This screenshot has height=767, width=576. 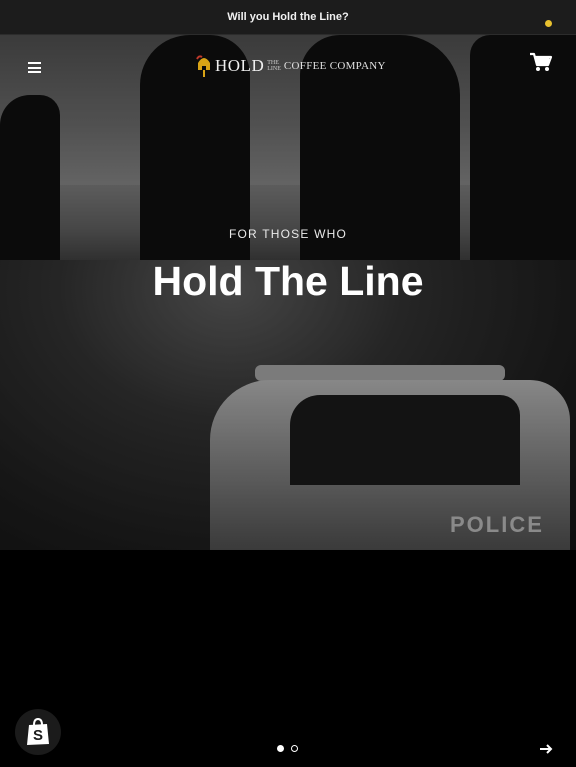 I want to click on announcement-bar: Will you Hold the Line?, so click(x=288, y=17).